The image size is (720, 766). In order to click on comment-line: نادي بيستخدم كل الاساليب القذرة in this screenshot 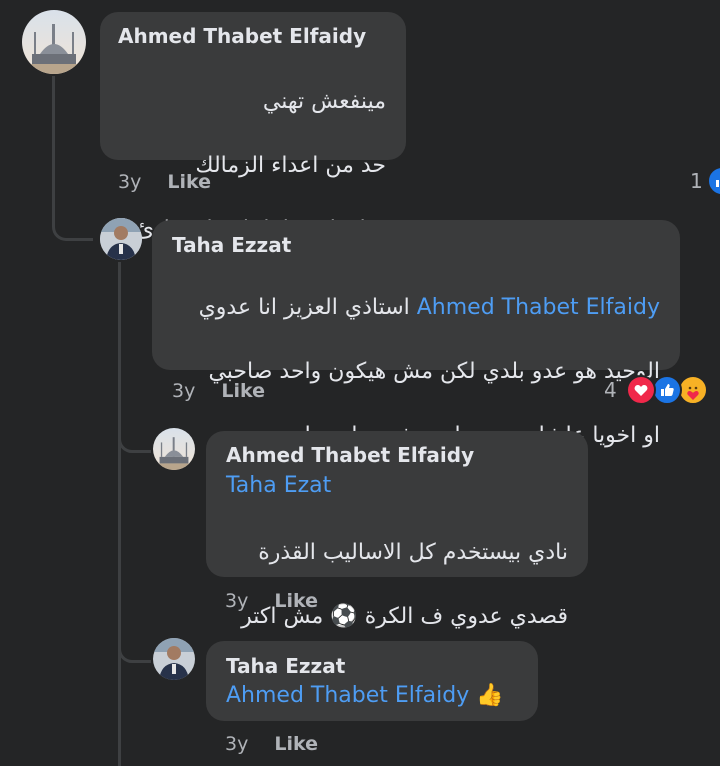, I will do `click(413, 552)`.